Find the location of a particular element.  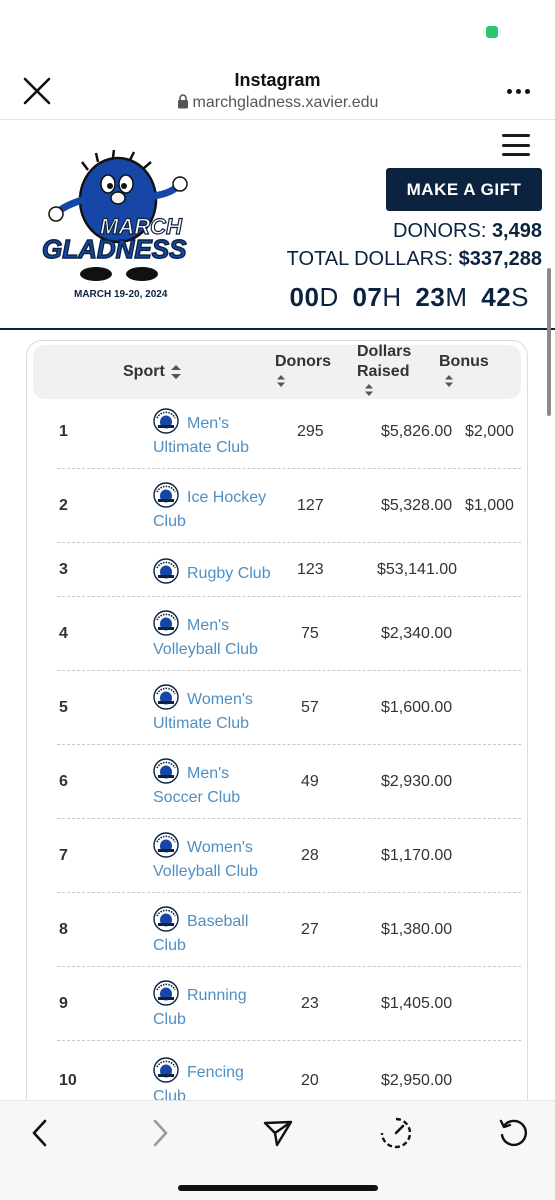

donors-cell: 27 is located at coordinates (310, 929).